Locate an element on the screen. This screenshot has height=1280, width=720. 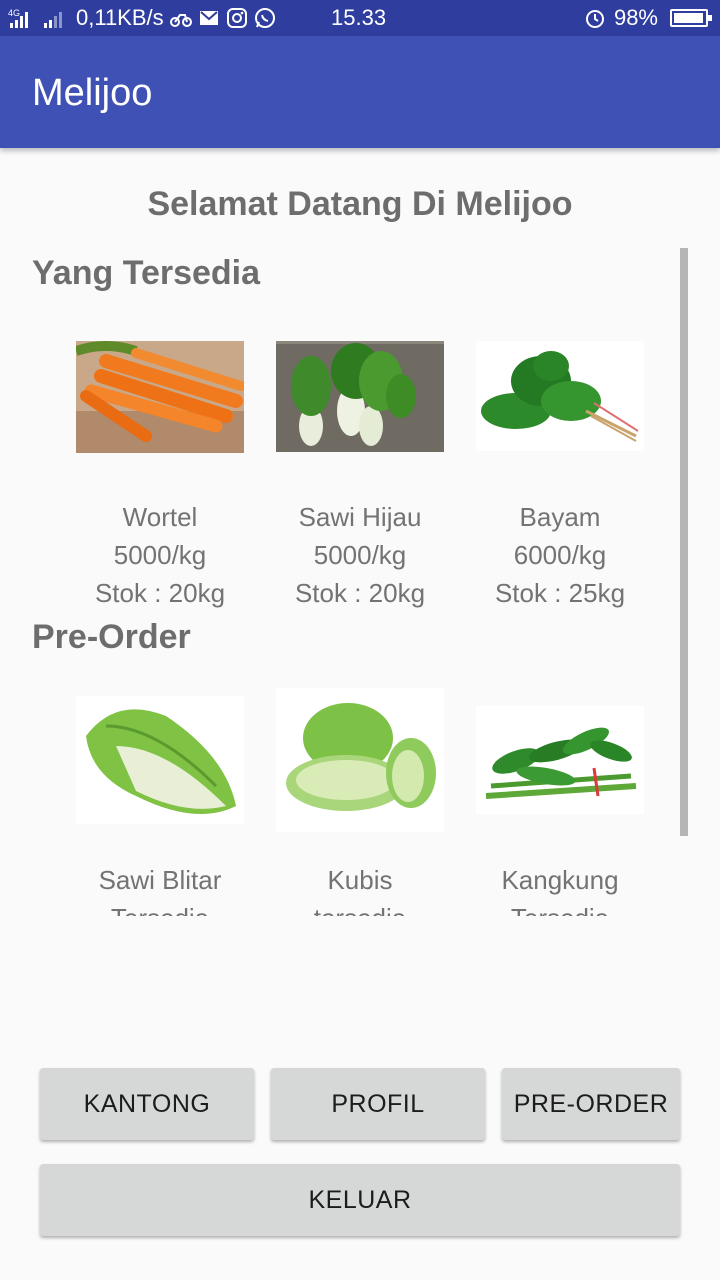
product-stock: Stok : 25kg is located at coordinates (560, 593).